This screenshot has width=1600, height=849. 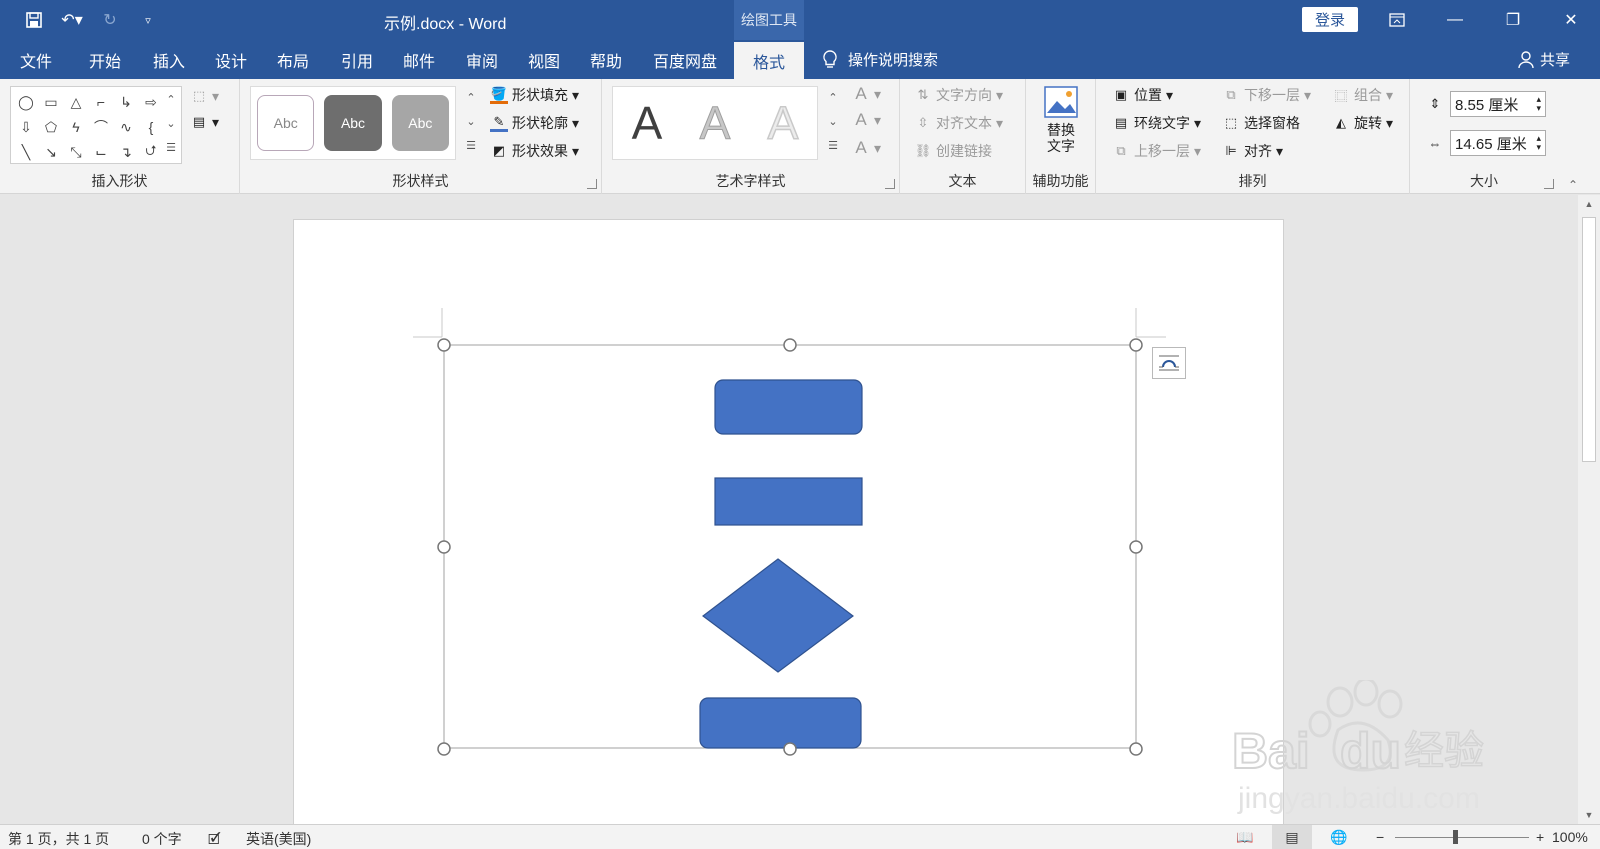 What do you see at coordinates (1589, 204) in the screenshot?
I see `scroll-up-arrow-icon: ▲` at bounding box center [1589, 204].